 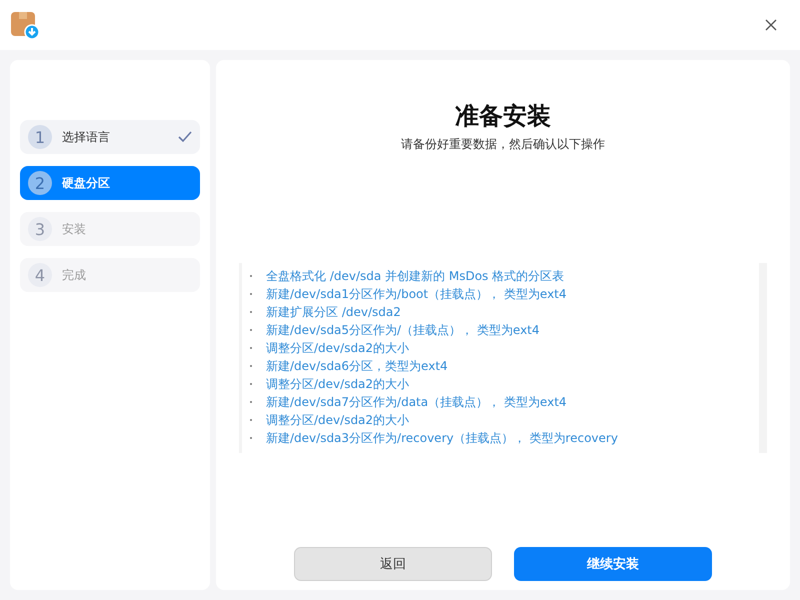 What do you see at coordinates (393, 564) in the screenshot?
I see `back-button: 返回` at bounding box center [393, 564].